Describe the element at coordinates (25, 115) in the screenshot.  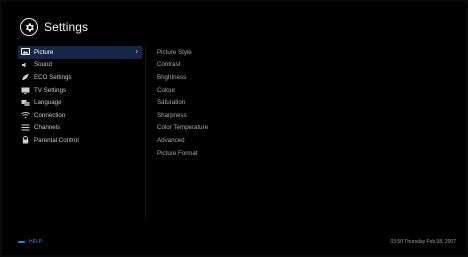
I see `wifi-icon` at that location.